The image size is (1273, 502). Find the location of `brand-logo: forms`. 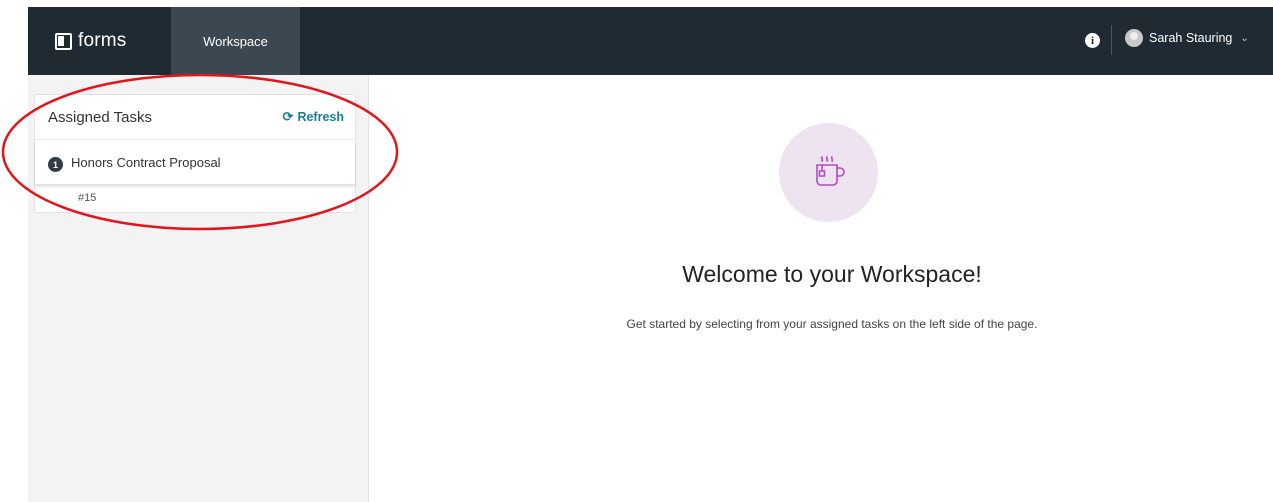

brand-logo: forms is located at coordinates (91, 41).